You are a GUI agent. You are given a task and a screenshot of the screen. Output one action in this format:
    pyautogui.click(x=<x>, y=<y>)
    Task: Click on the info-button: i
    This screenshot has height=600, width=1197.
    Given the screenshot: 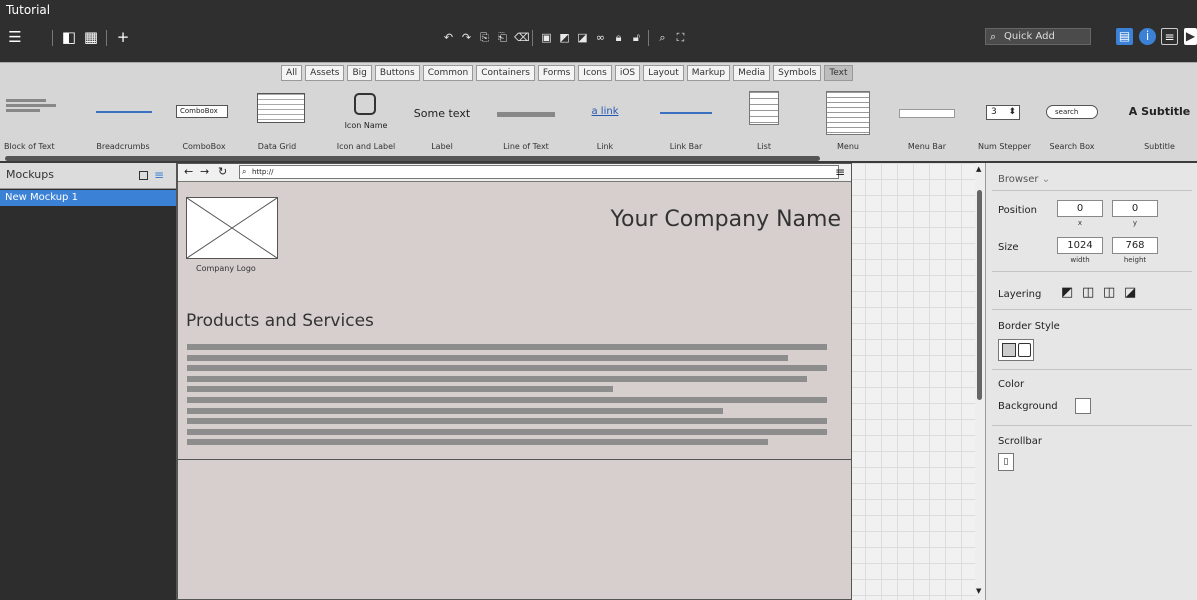 What is the action you would take?
    pyautogui.click(x=1147, y=36)
    